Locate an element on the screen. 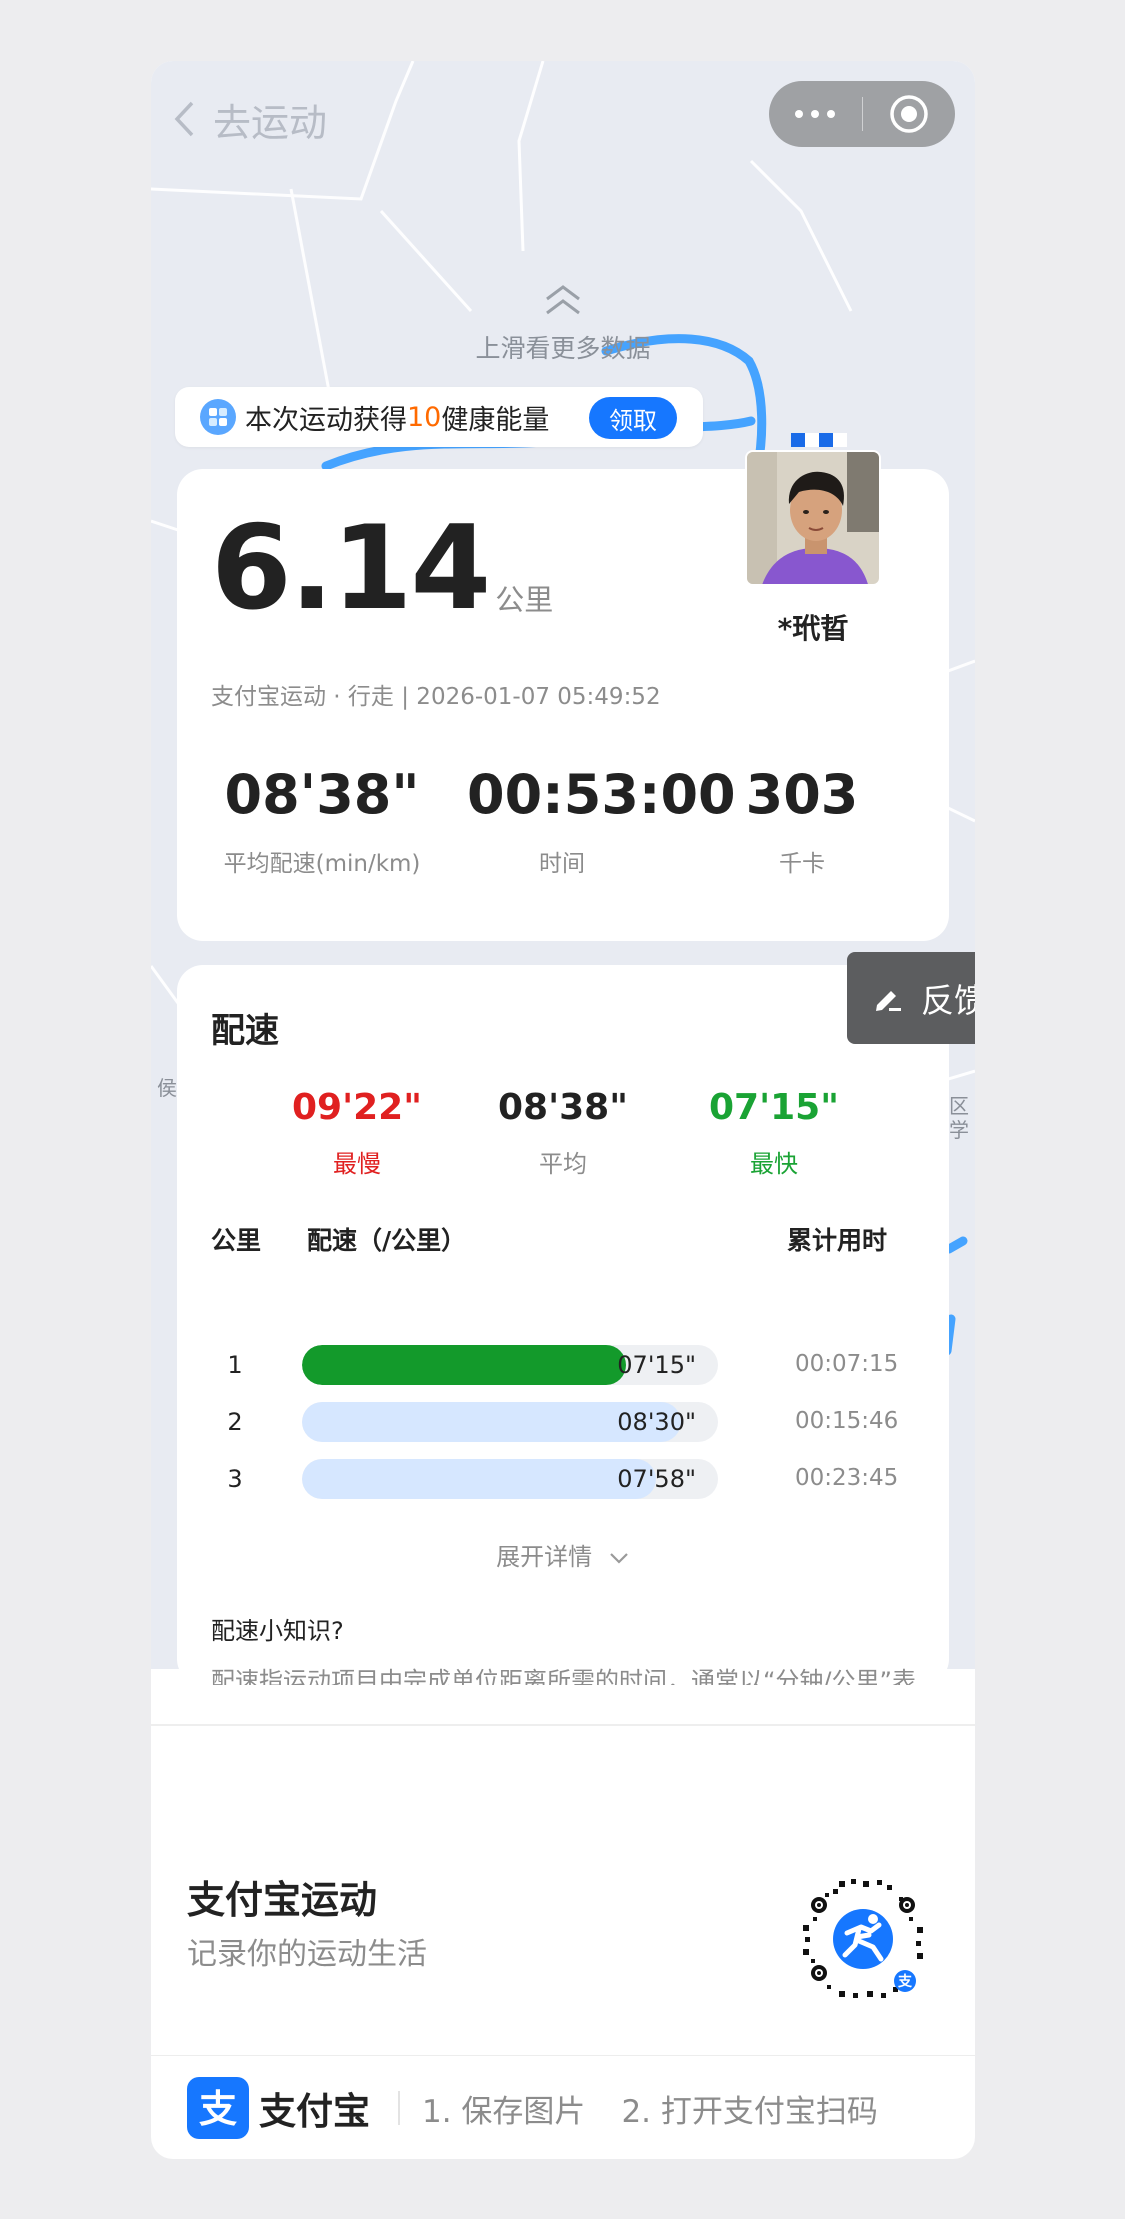 This screenshot has height=2219, width=1125. close-miniapp-button is located at coordinates (909, 114).